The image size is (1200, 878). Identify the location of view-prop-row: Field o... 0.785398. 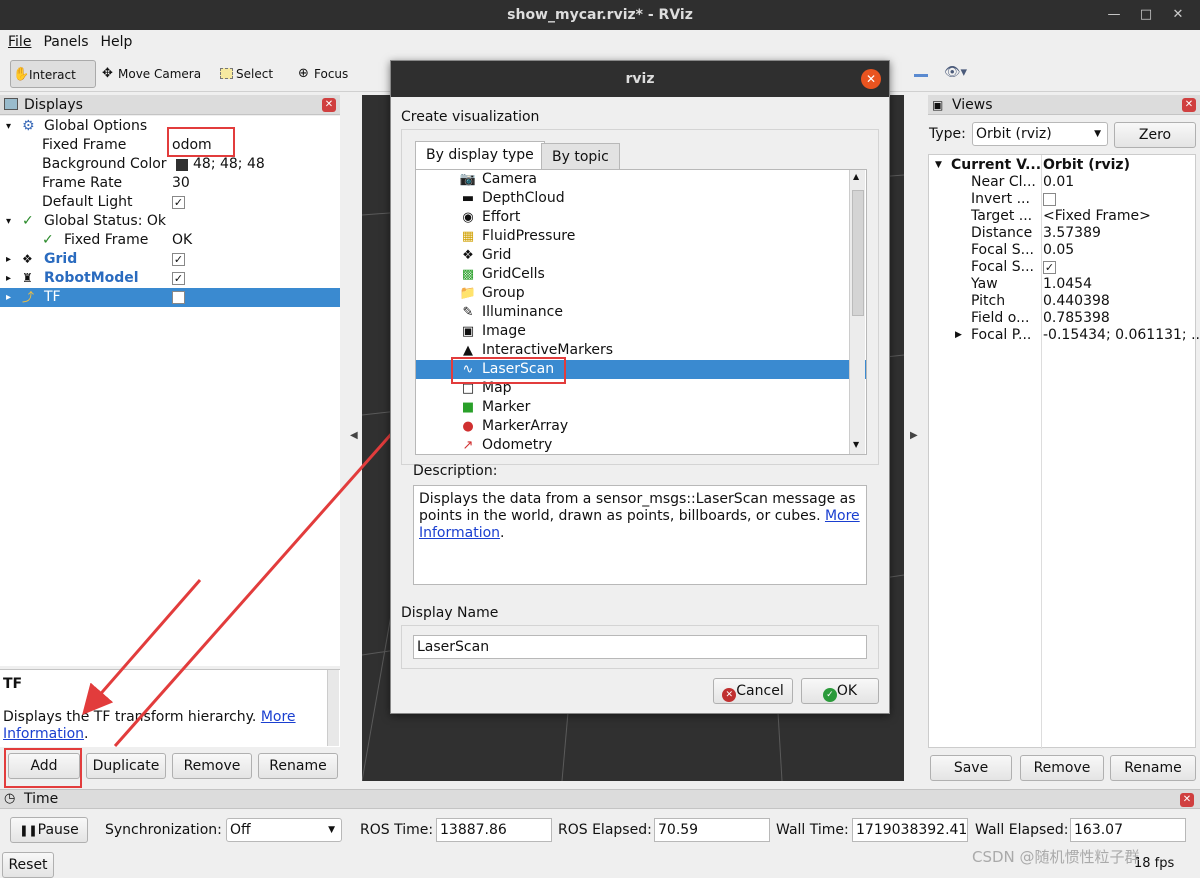
(1063, 318).